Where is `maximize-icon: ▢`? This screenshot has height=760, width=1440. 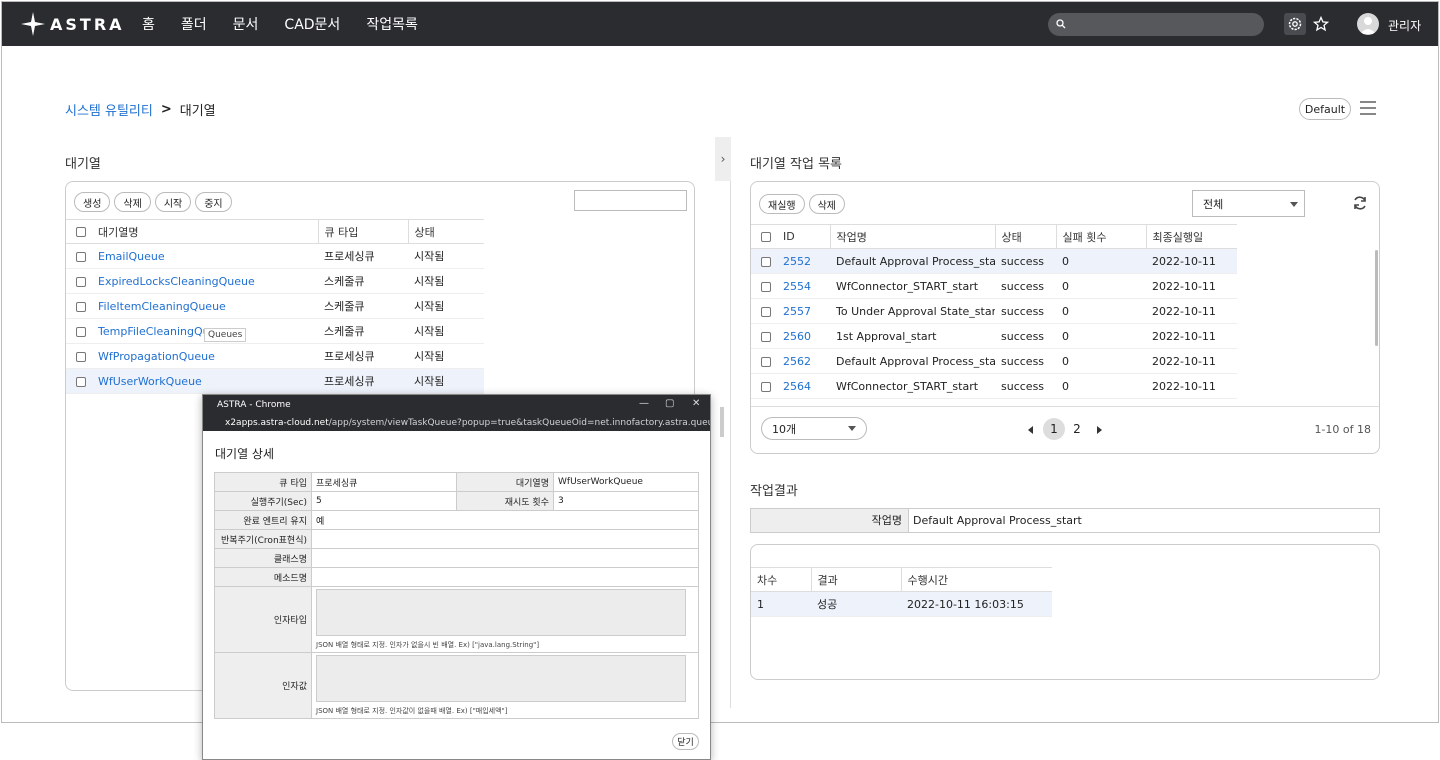
maximize-icon: ▢ is located at coordinates (669, 403).